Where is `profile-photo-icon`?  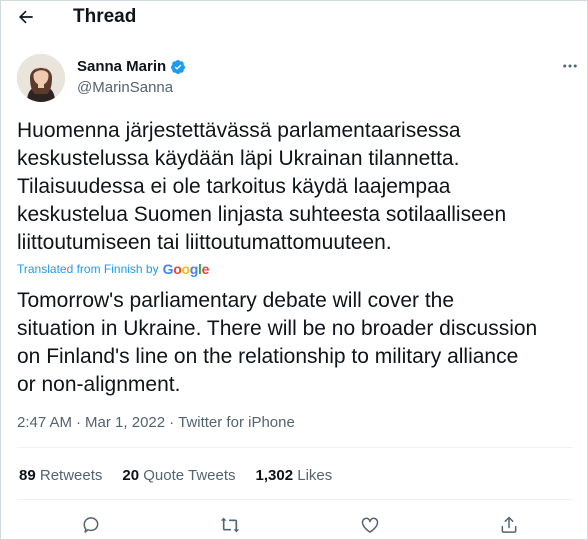
profile-photo-icon is located at coordinates (41, 78).